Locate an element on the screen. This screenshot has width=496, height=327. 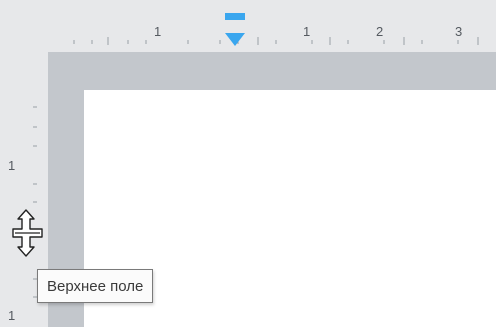
top-margin-tooltip: Верхнее поле is located at coordinates (95, 286).